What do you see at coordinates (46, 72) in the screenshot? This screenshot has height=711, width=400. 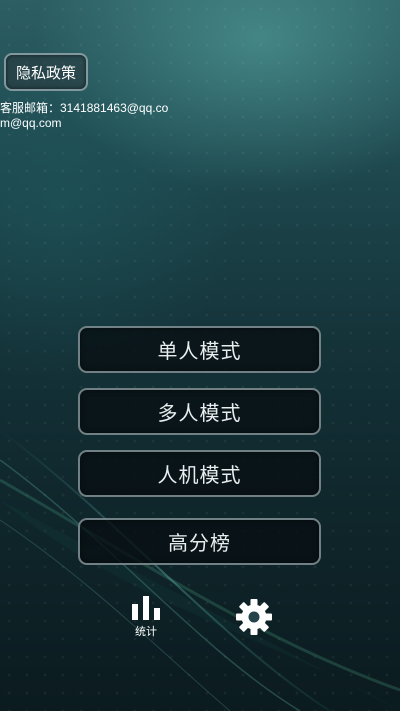 I see `privacy-policy-button: 隐私政策` at bounding box center [46, 72].